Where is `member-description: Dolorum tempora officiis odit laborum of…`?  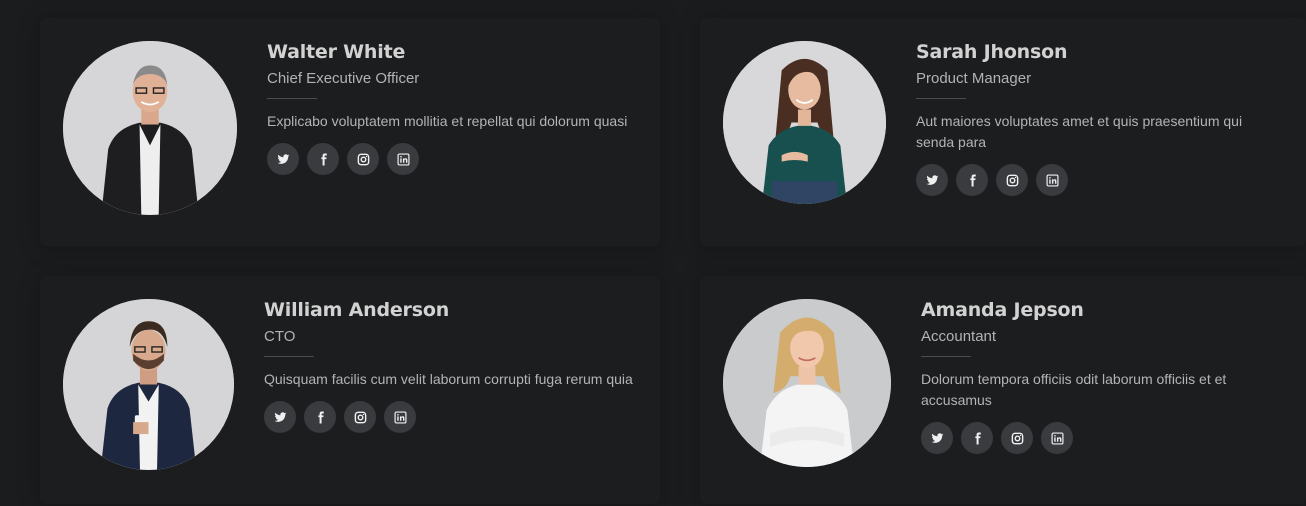
member-description: Dolorum tempora officiis odit laborum of… is located at coordinates (1074, 389).